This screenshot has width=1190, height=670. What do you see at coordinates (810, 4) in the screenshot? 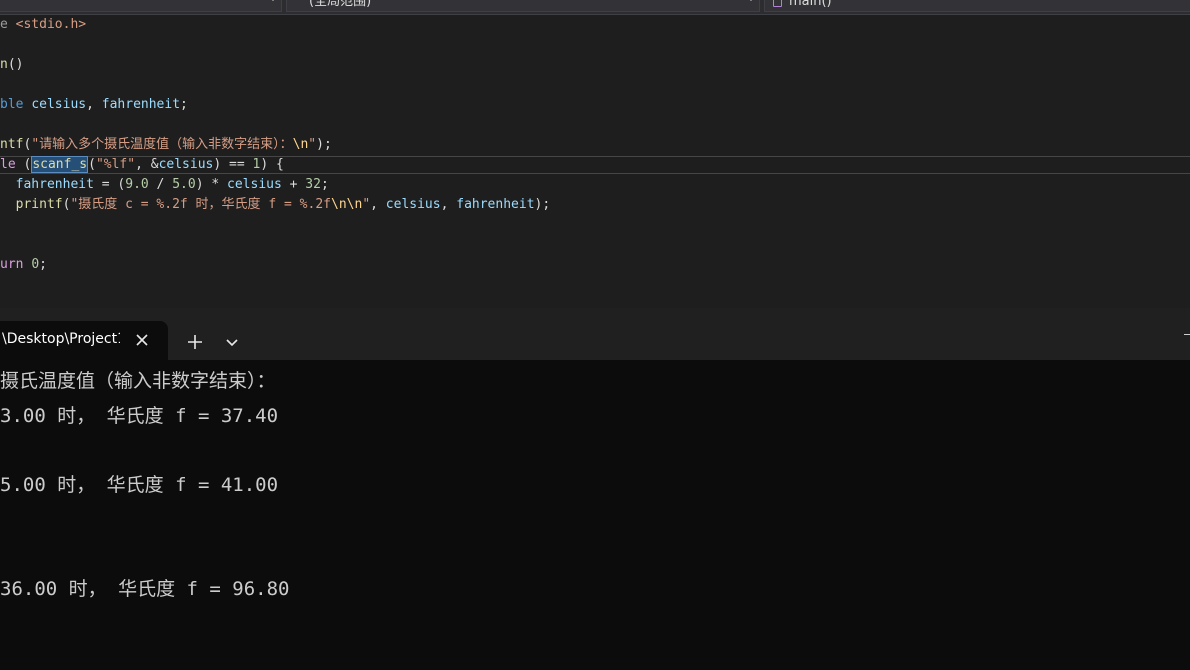
I see `function-label: main()` at bounding box center [810, 4].